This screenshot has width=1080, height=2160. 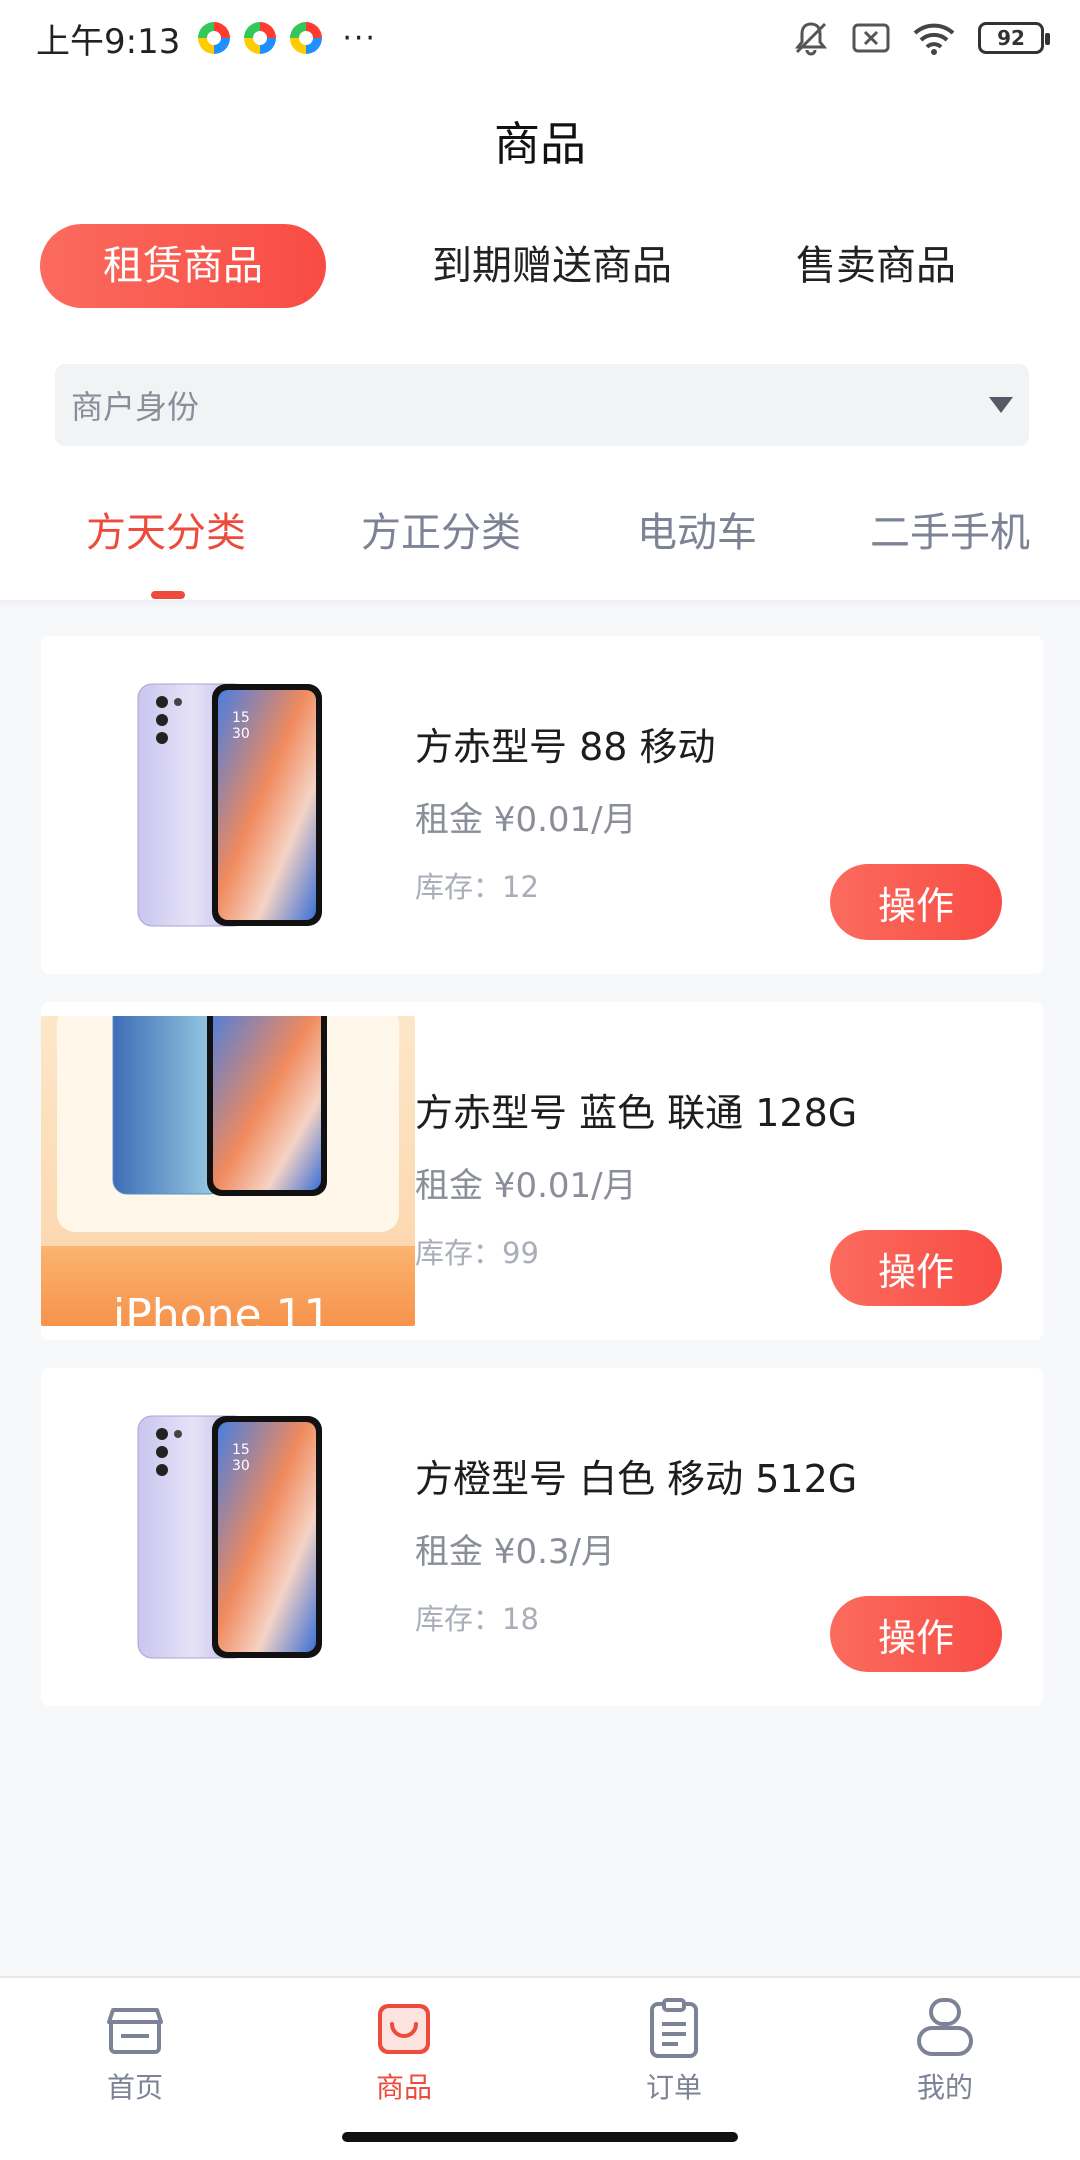 I want to click on product-price: 租金 ¥0.3/月, so click(x=515, y=1552).